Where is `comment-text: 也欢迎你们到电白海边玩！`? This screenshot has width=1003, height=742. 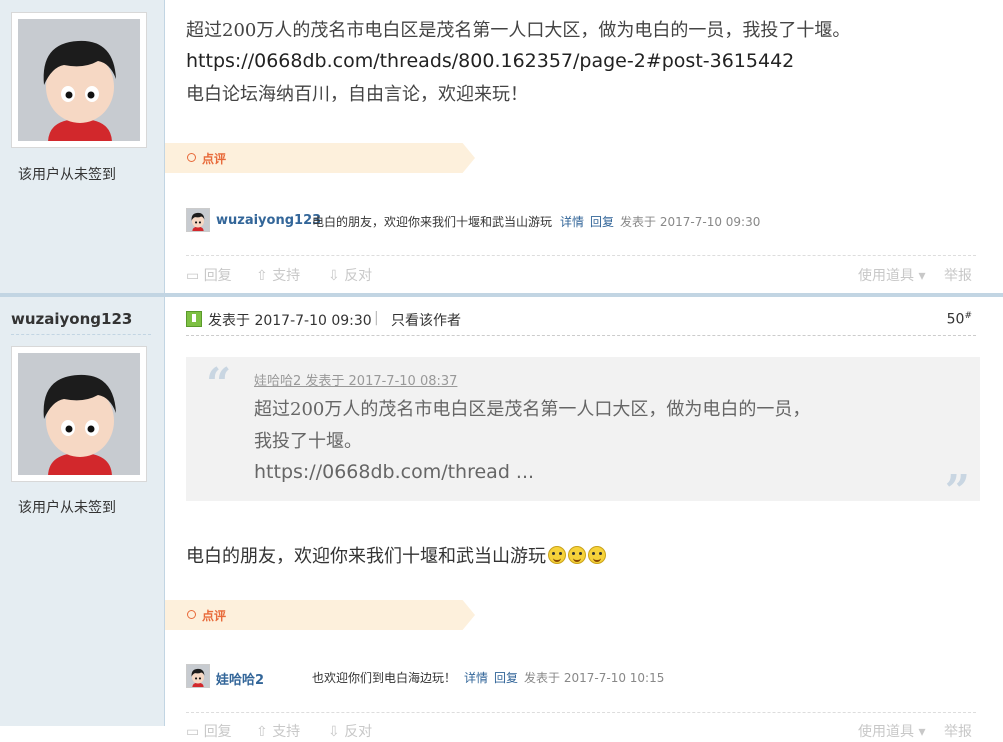
comment-text: 也欢迎你们到电白海边玩！ is located at coordinates (384, 678).